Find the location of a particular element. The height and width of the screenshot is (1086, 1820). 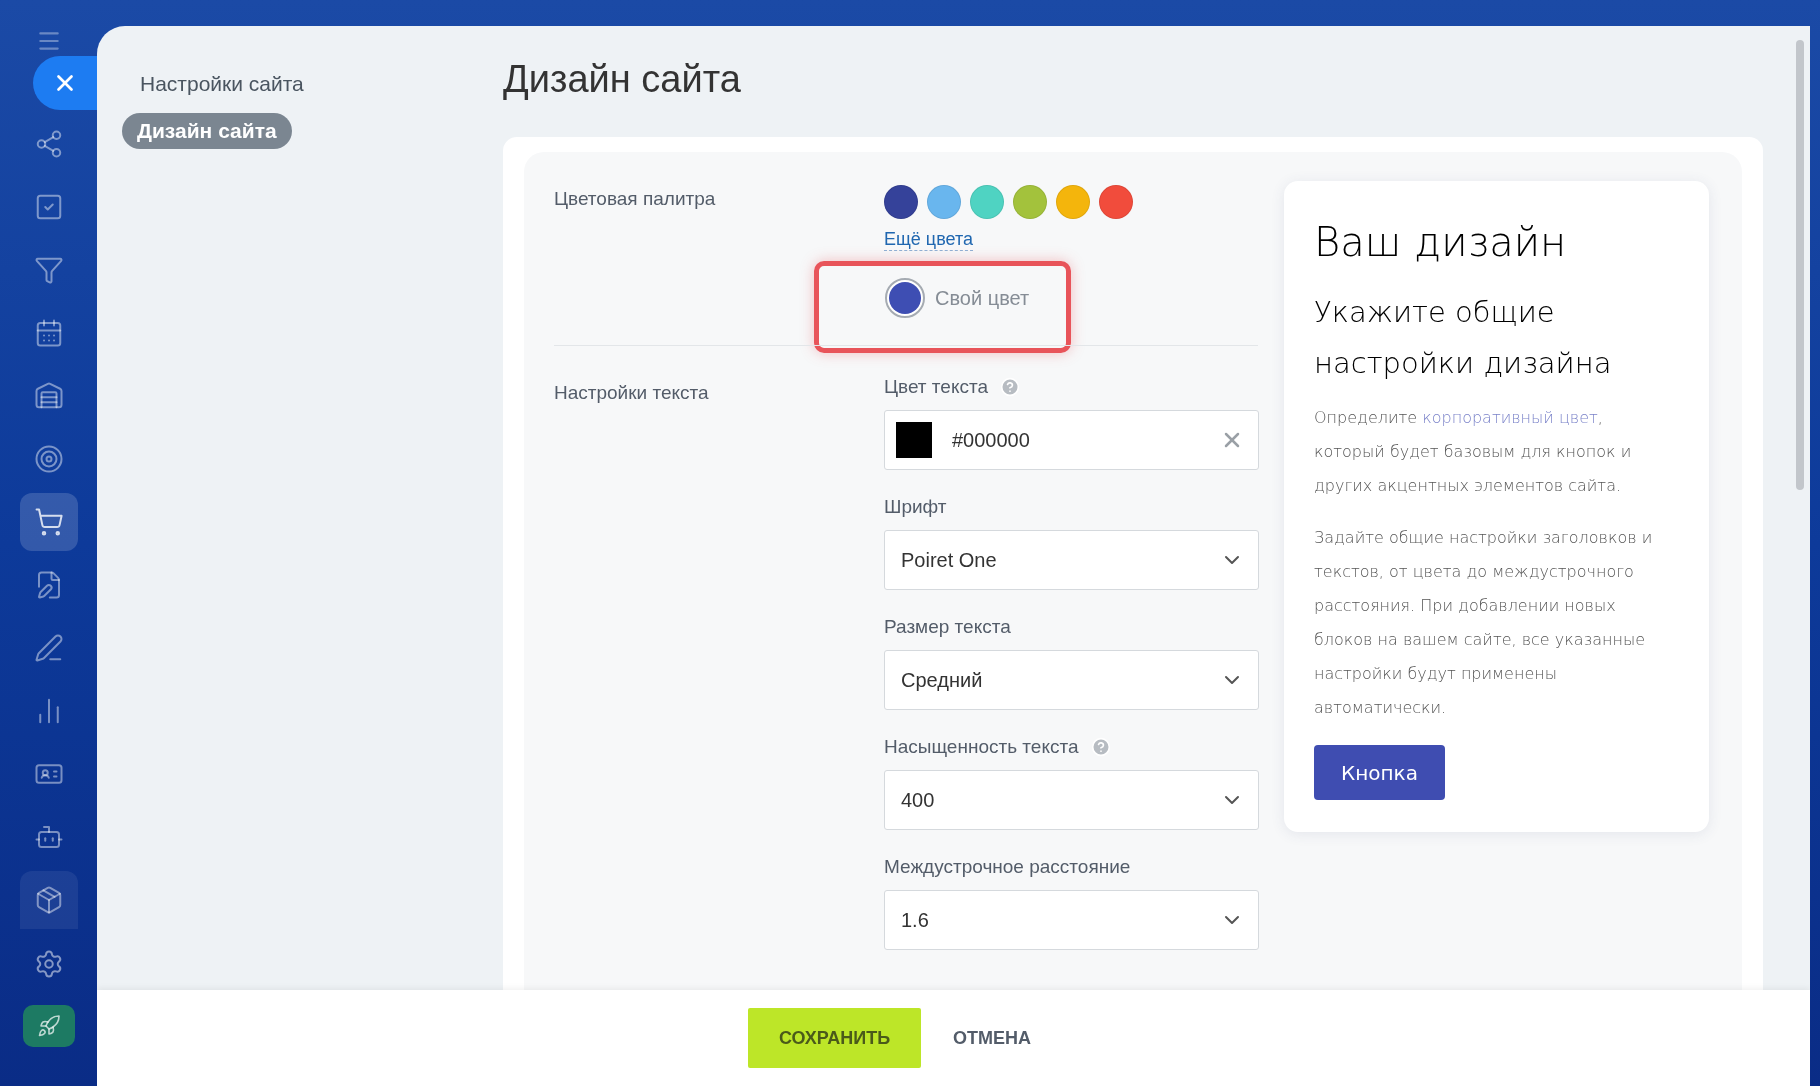

rocket-icon is located at coordinates (48, 1026).